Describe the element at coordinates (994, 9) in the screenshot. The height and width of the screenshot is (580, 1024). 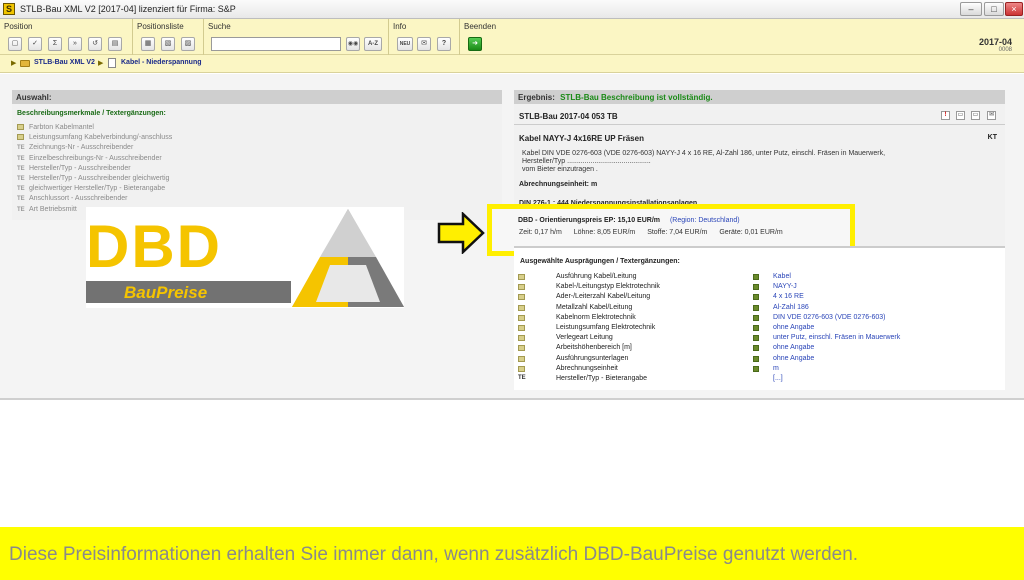
I see `maximize-button: □` at that location.